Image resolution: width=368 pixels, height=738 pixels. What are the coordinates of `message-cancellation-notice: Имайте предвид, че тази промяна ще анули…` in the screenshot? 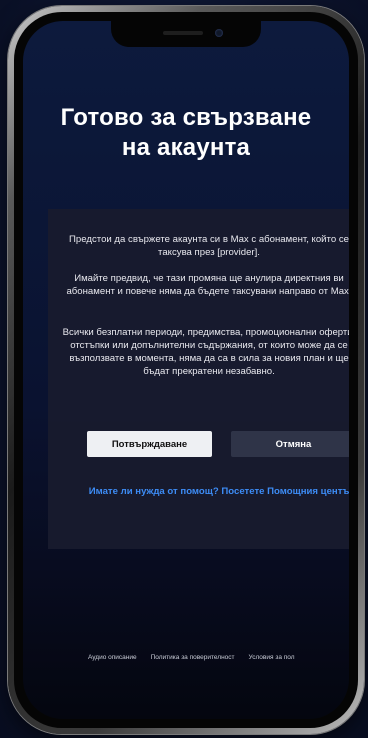 It's located at (207, 285).